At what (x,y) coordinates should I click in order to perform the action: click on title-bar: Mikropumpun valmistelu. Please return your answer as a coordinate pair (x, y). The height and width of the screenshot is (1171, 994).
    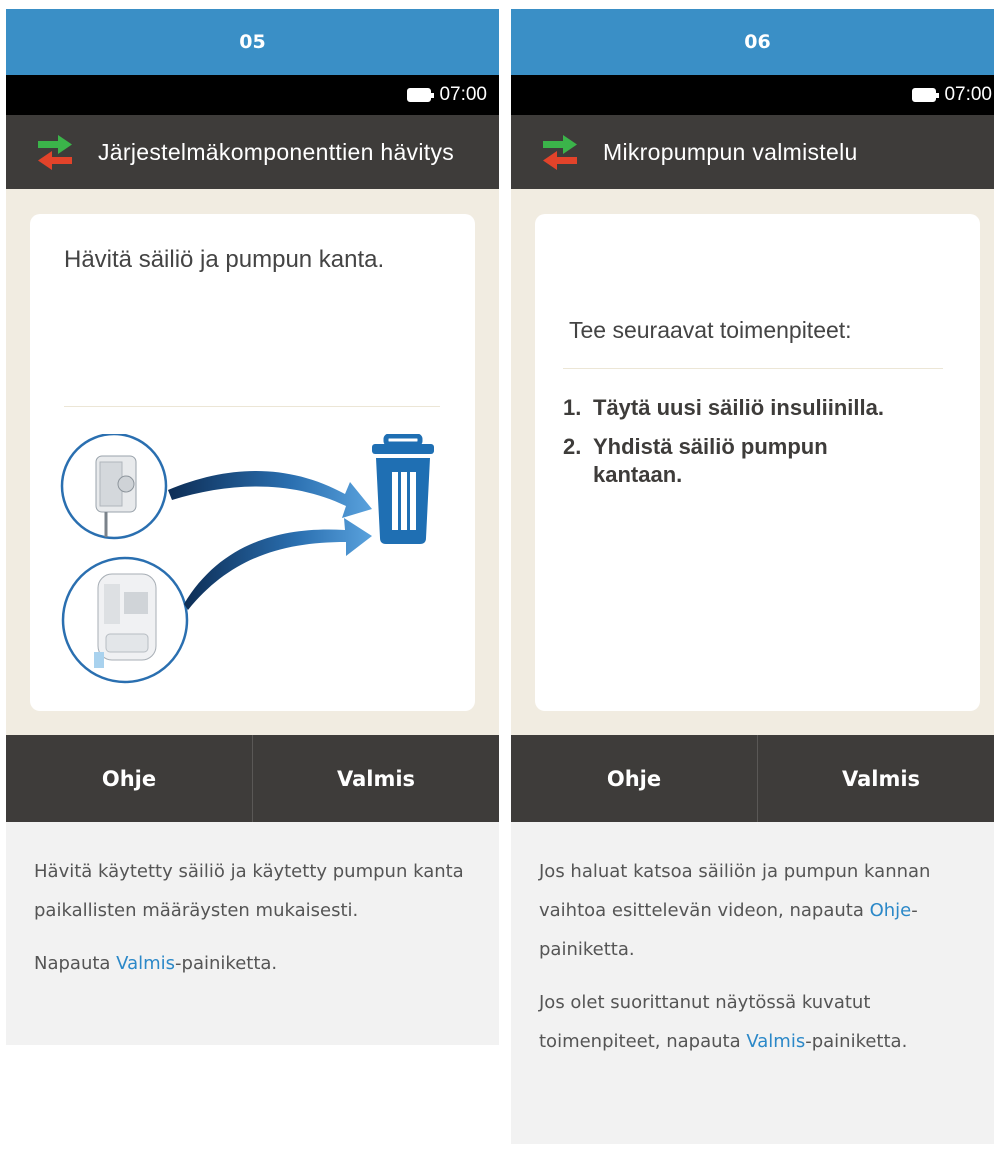
    Looking at the image, I should click on (752, 152).